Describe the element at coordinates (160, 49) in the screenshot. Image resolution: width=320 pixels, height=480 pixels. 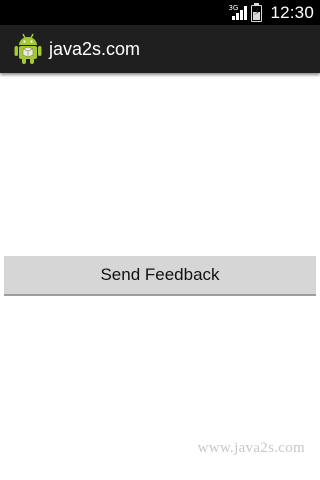
I see `action-bar: java2s.com` at that location.